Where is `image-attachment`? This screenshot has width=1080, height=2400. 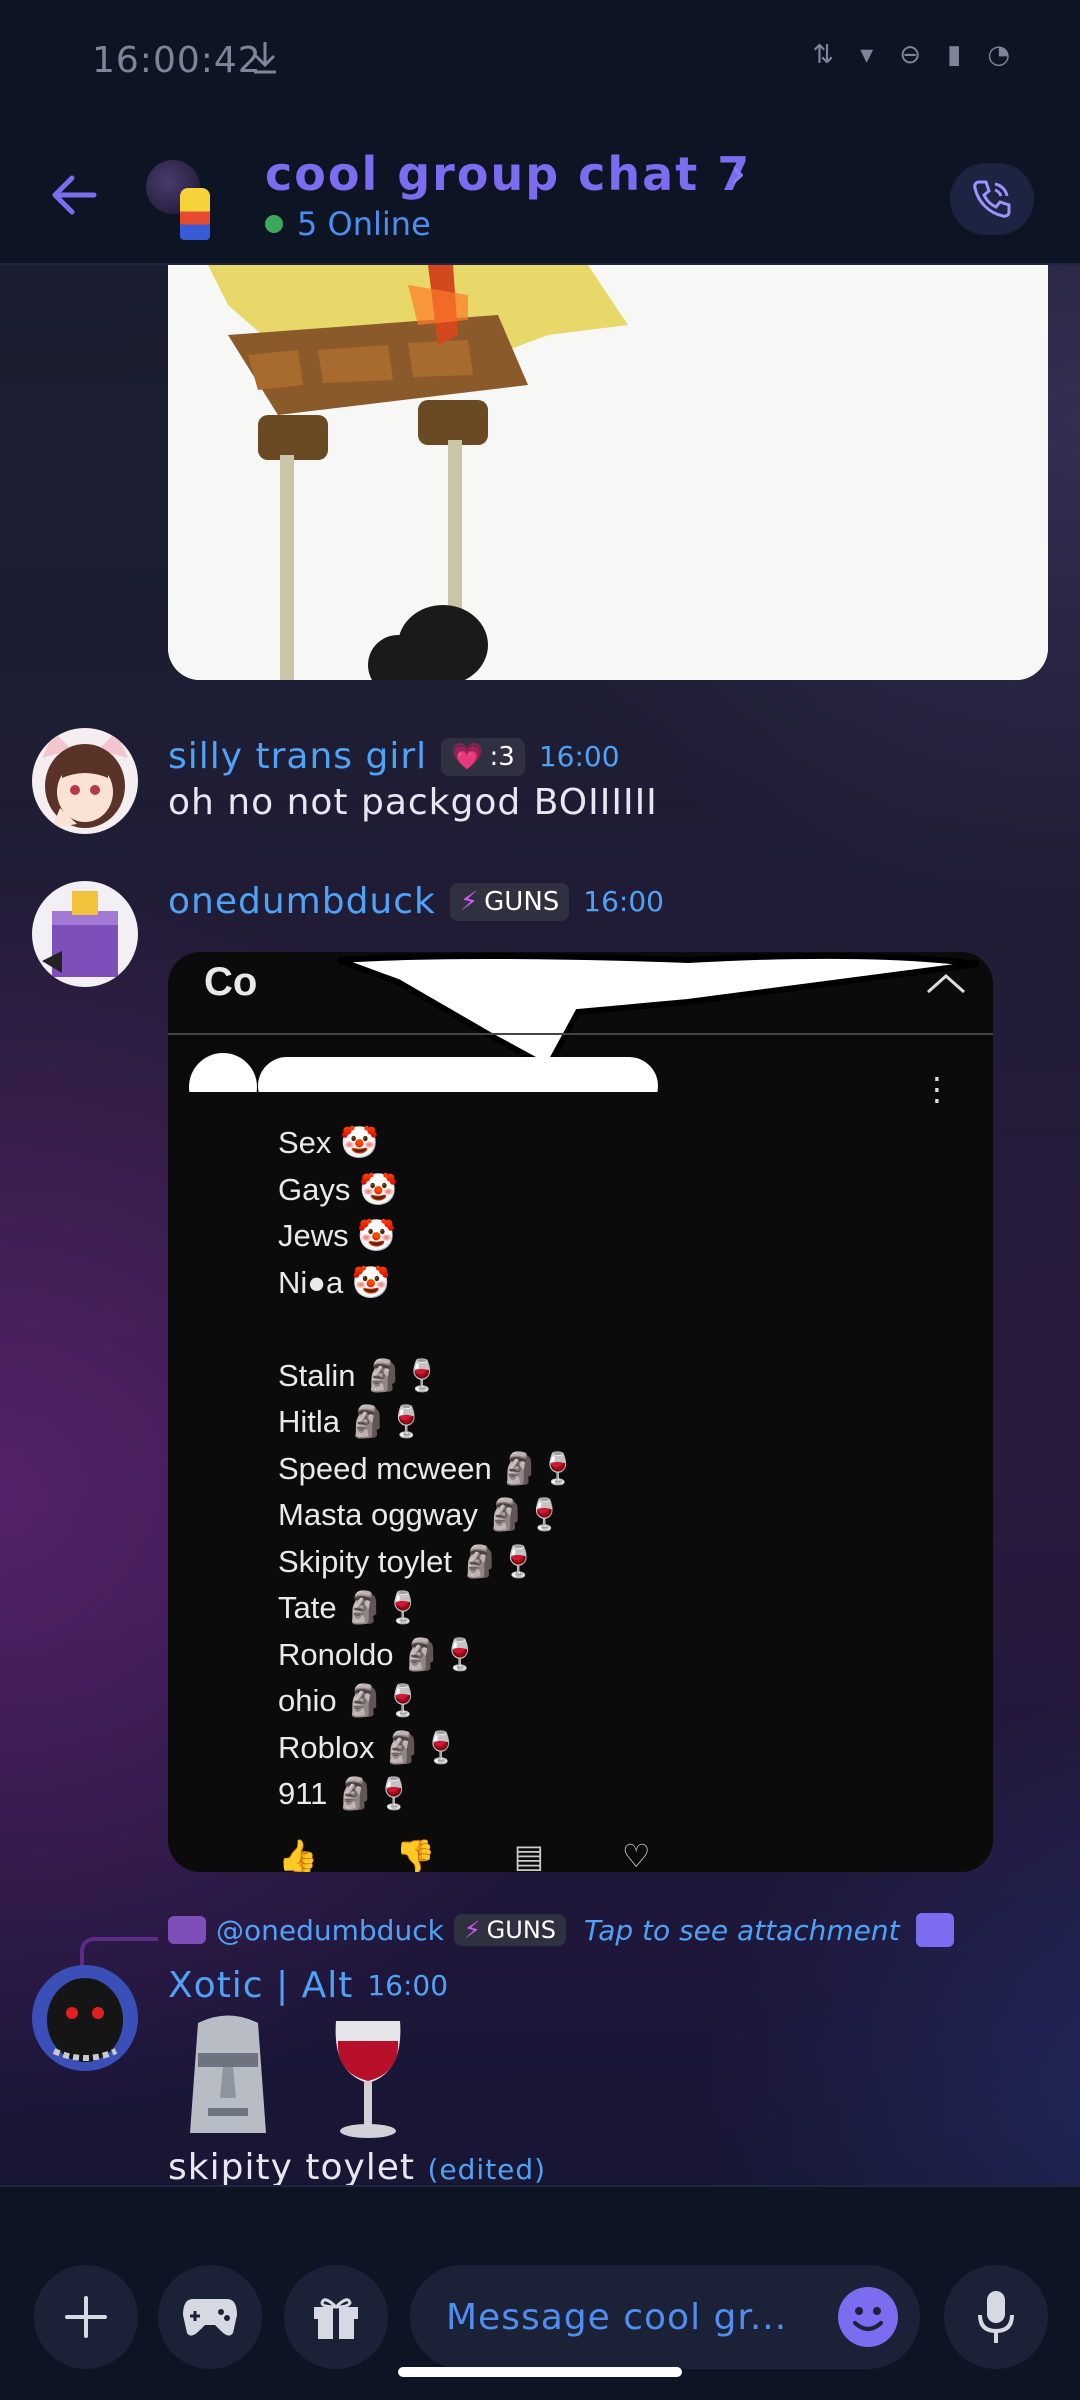 image-attachment is located at coordinates (608, 472).